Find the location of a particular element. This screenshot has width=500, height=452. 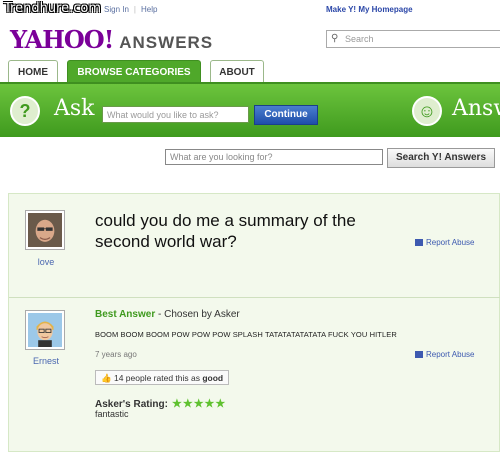

answer-smiley-icon: ☺ is located at coordinates (427, 111).